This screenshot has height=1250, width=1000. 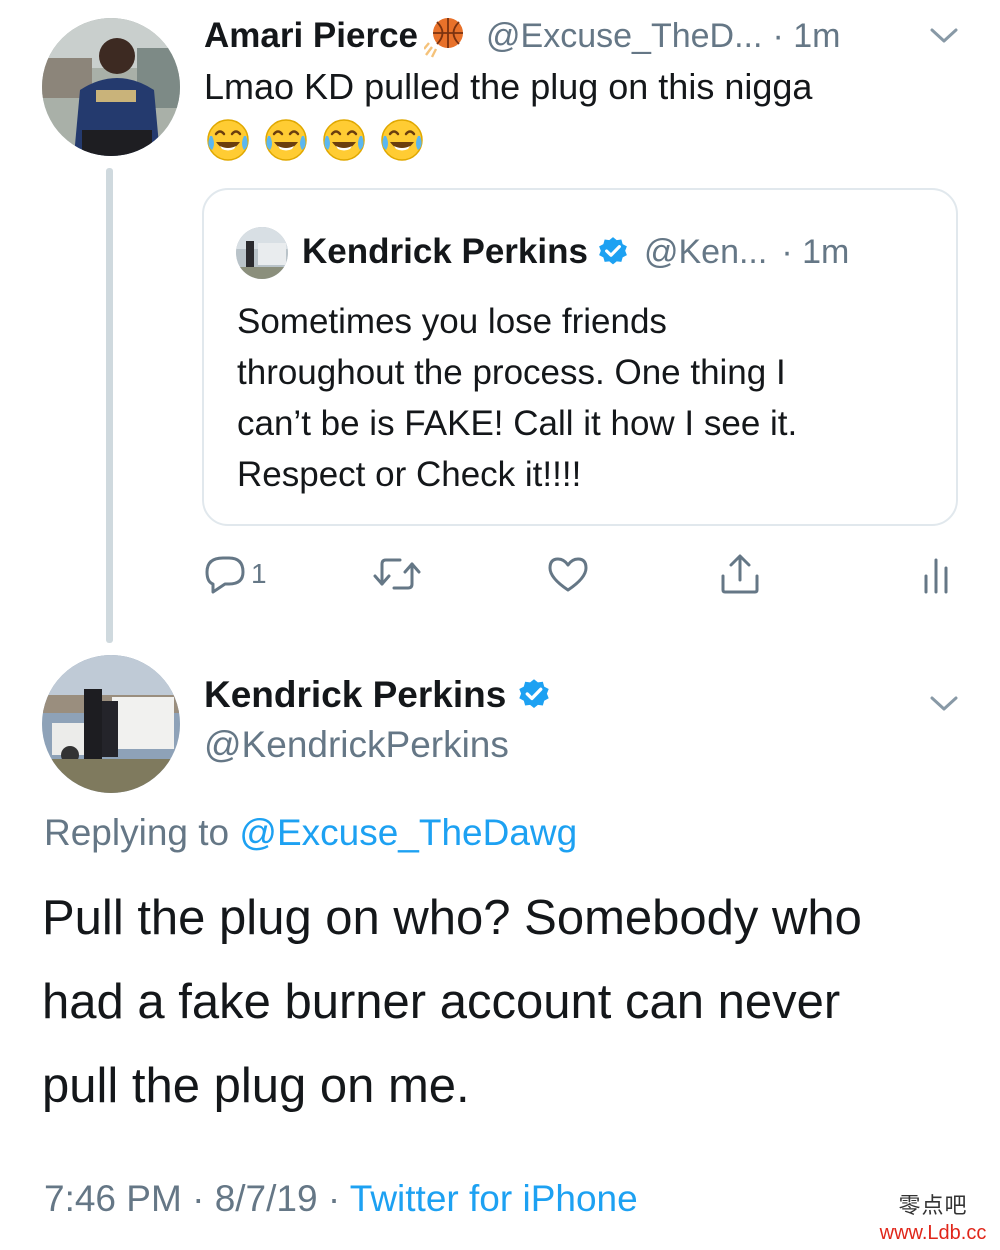 What do you see at coordinates (408, 832) in the screenshot?
I see `replying-to-link: @Excuse_TheDawg` at bounding box center [408, 832].